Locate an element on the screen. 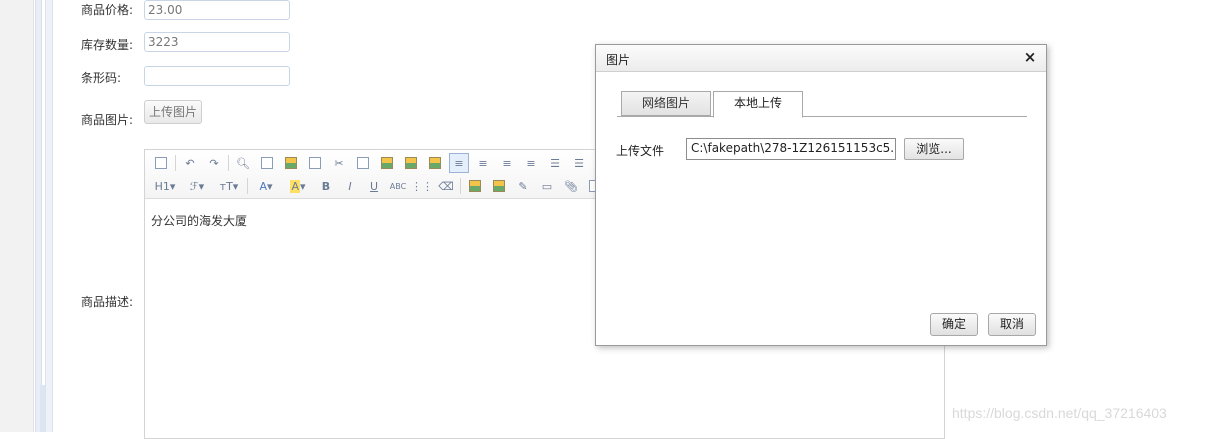  watermark: https://blog.csdn.net/qq_37216403 is located at coordinates (1059, 413).